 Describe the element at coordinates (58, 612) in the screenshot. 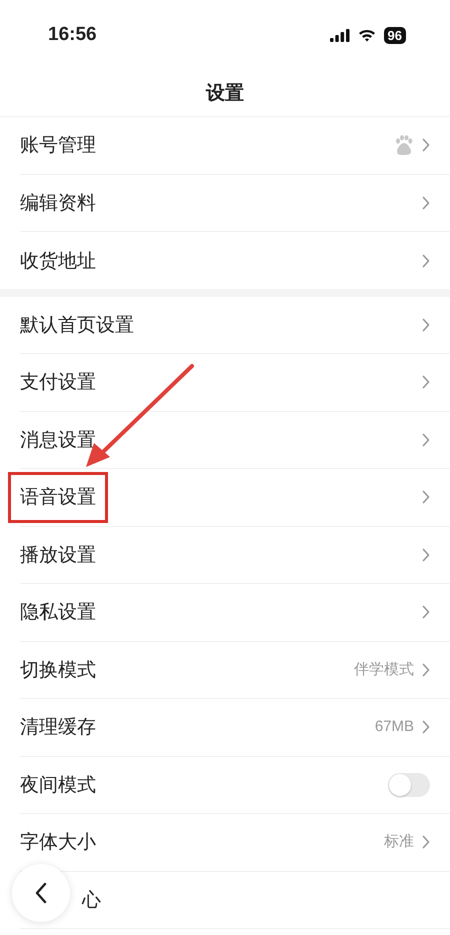

I see `setting-label: 隐私设置` at that location.